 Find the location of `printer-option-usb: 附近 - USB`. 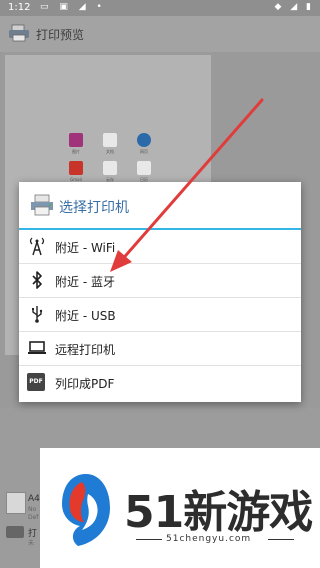

printer-option-usb: 附近 - USB is located at coordinates (160, 315).